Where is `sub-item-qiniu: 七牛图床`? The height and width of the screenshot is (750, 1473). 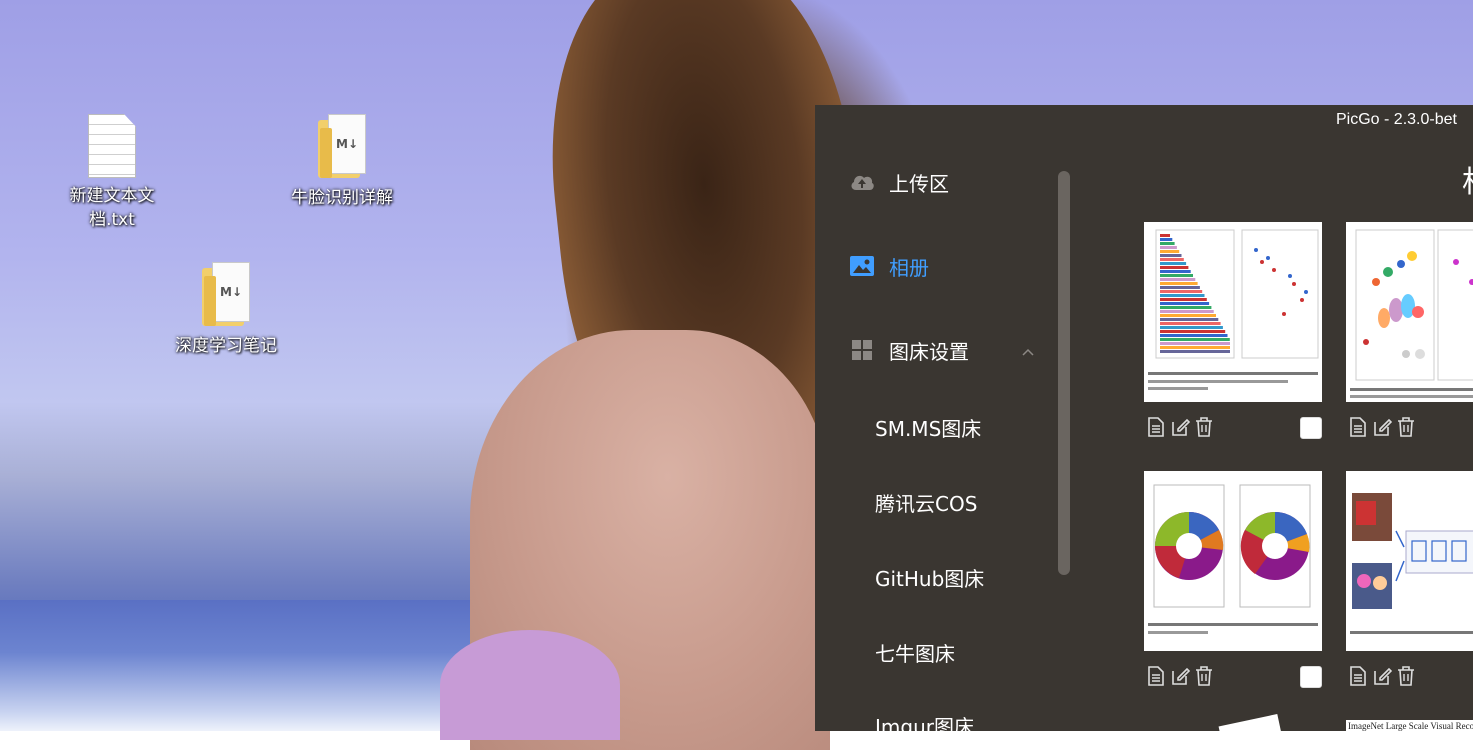 sub-item-qiniu: 七牛图床 is located at coordinates (915, 654).